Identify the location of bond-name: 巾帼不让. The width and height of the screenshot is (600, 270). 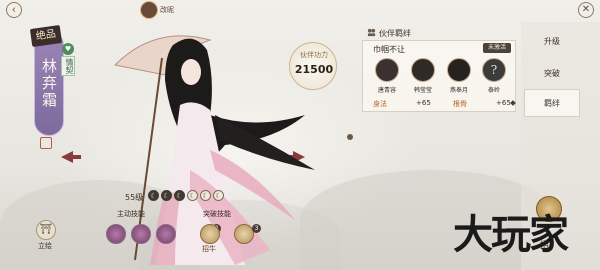
(389, 49).